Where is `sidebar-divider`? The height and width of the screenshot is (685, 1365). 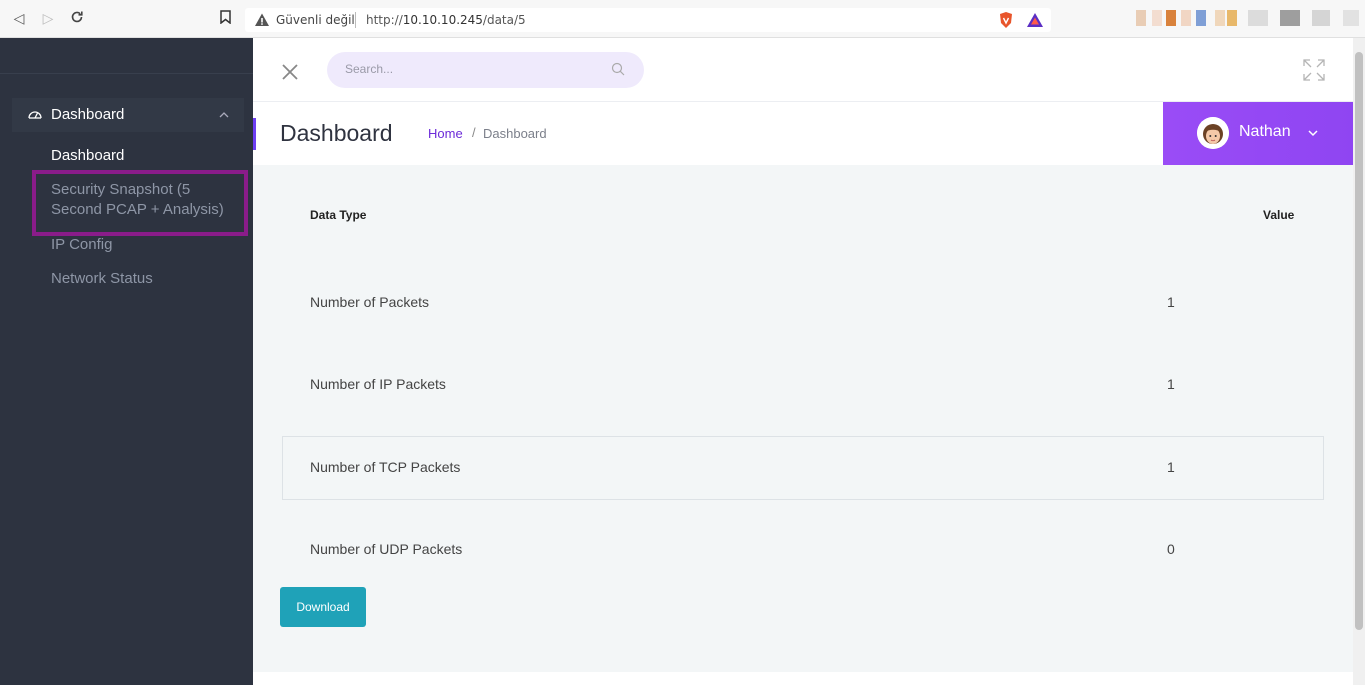 sidebar-divider is located at coordinates (126, 73).